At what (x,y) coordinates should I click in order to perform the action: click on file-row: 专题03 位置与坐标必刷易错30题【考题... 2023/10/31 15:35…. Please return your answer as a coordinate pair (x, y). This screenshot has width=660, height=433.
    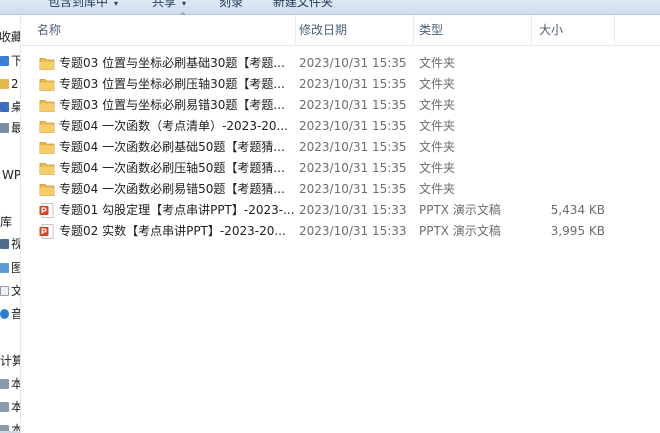
    Looking at the image, I should click on (340, 105).